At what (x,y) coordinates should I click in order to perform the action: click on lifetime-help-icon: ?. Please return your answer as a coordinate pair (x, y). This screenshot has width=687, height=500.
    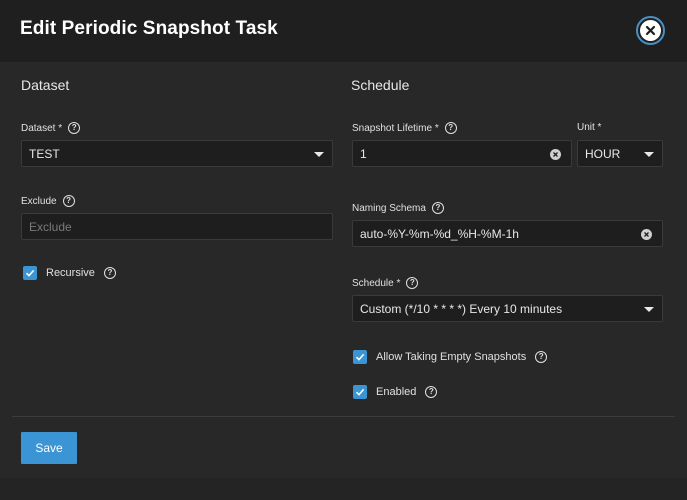
    Looking at the image, I should click on (450, 128).